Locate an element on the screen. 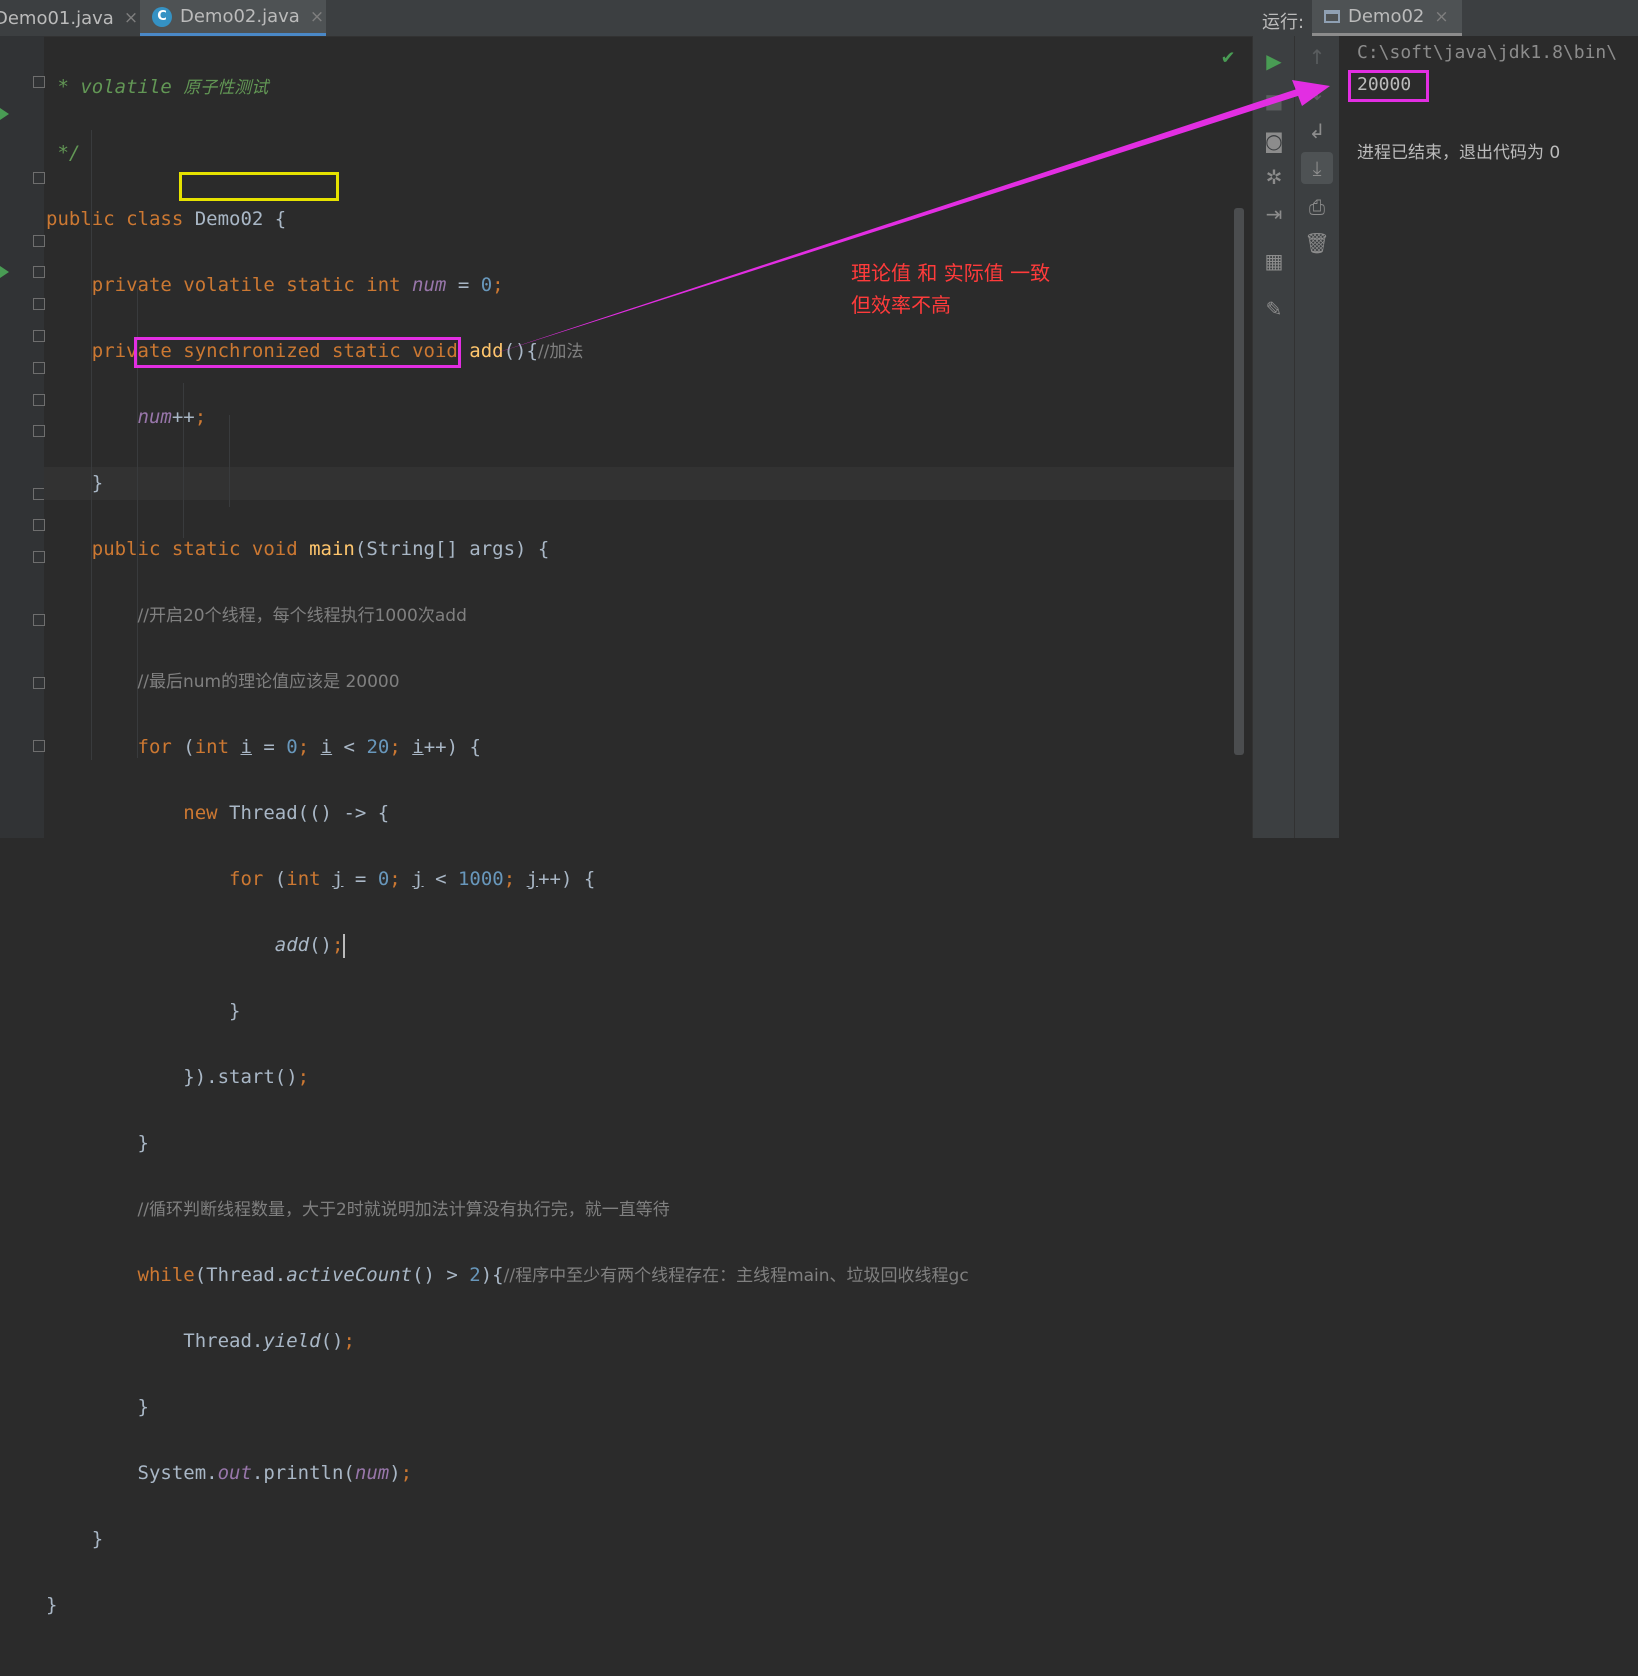  console-window-icon is located at coordinates (1332, 16).